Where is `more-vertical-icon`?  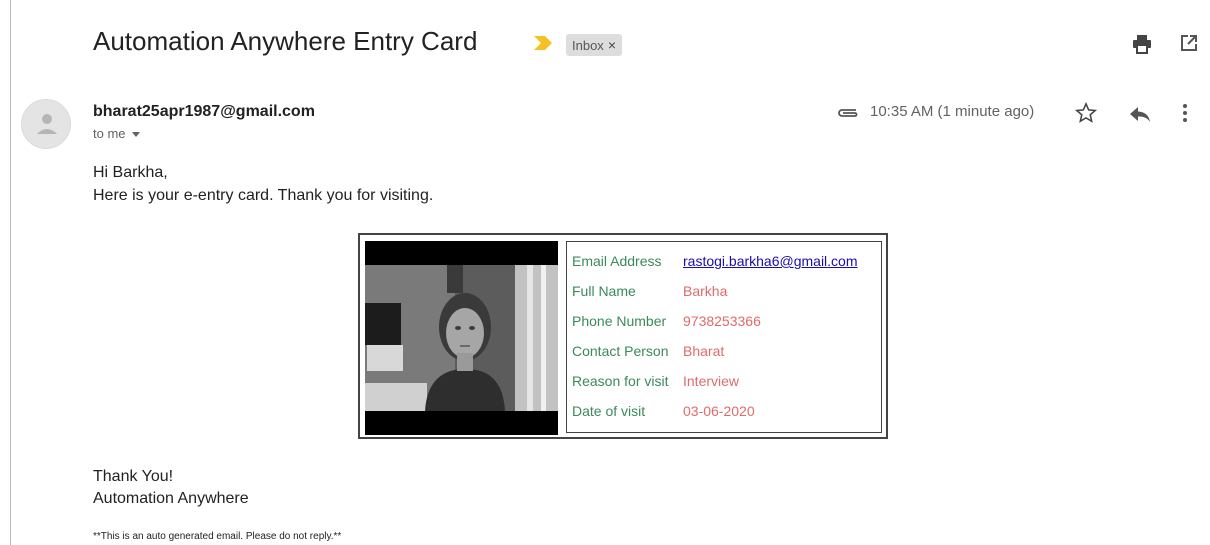 more-vertical-icon is located at coordinates (1185, 113).